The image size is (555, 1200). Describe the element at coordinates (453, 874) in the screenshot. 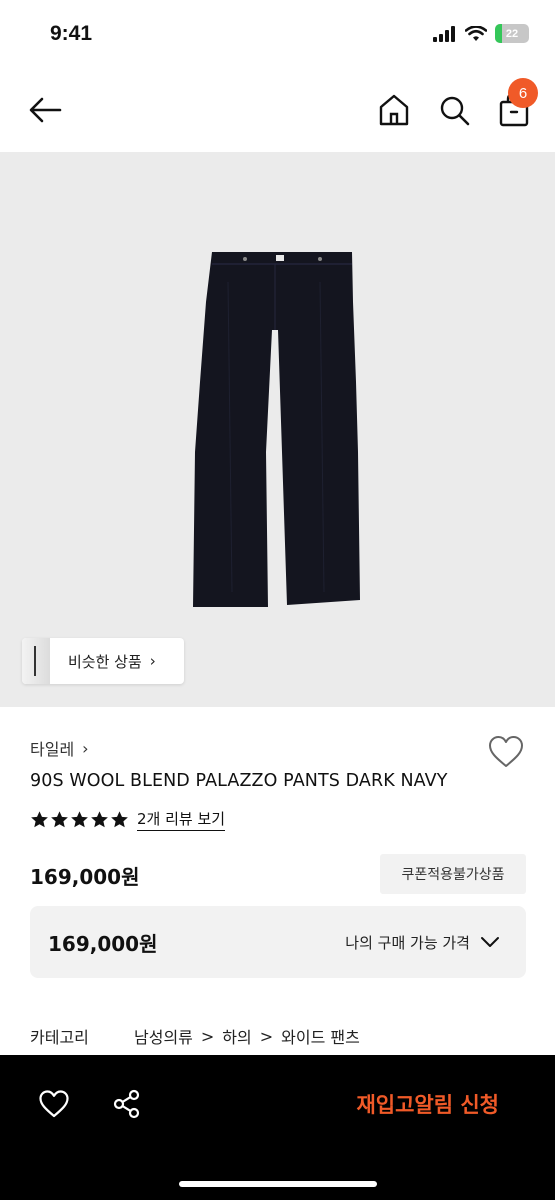

I see `coupon-status-badge: 쿠폰적용불가상품` at that location.